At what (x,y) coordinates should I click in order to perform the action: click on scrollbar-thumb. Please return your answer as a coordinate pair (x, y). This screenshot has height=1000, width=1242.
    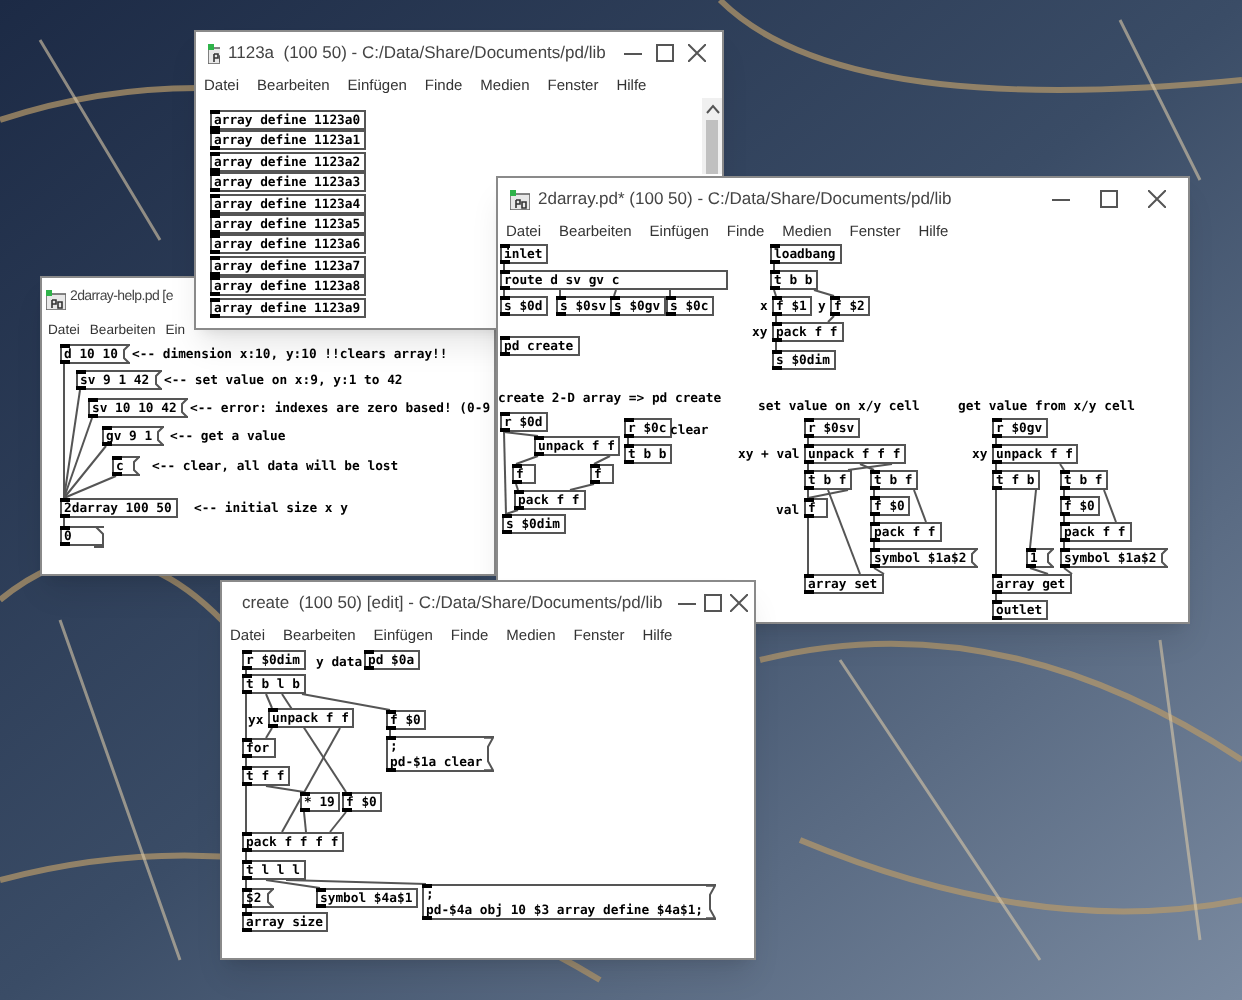
    Looking at the image, I should click on (712, 147).